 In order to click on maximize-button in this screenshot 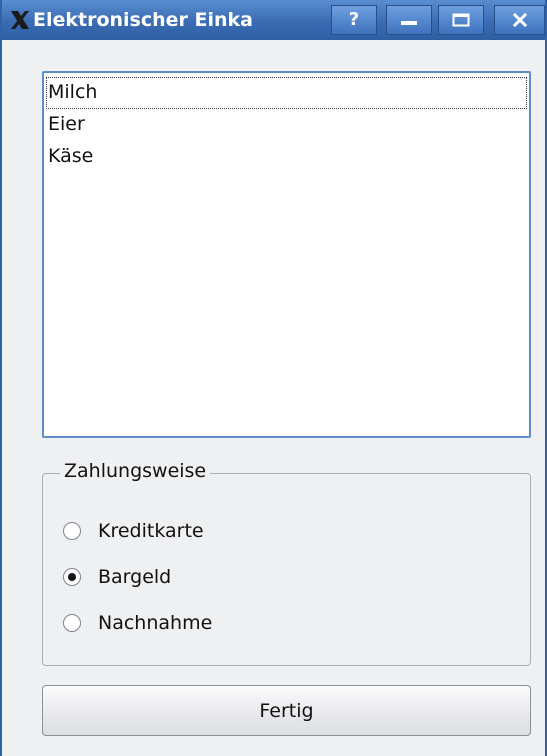, I will do `click(461, 20)`.